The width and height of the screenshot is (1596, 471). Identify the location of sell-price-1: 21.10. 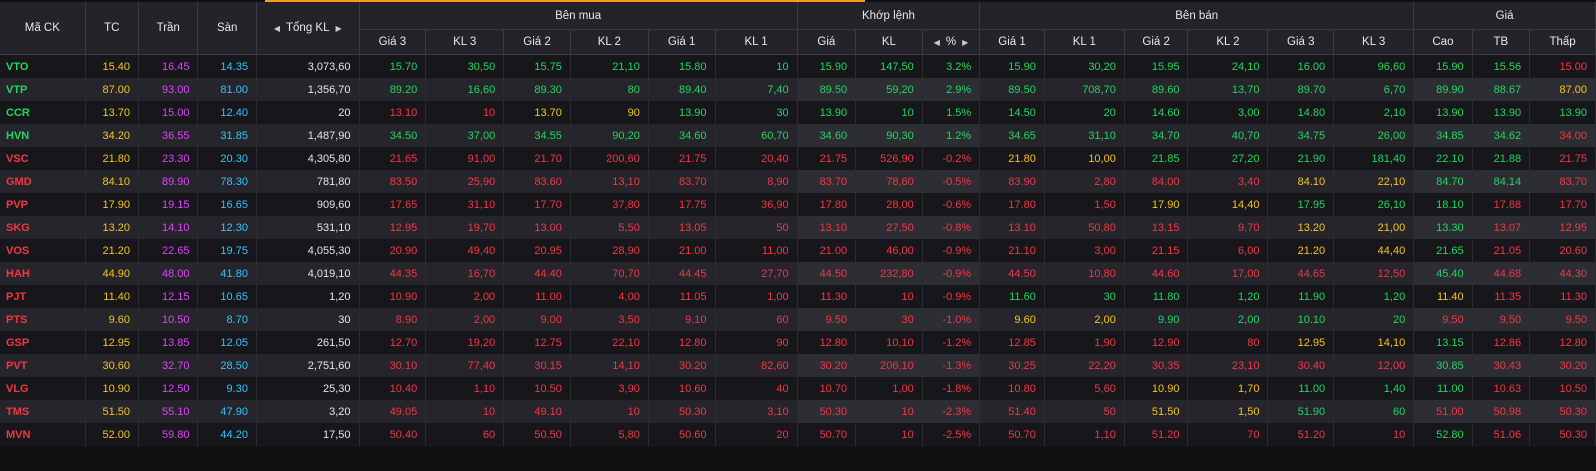
(1012, 250).